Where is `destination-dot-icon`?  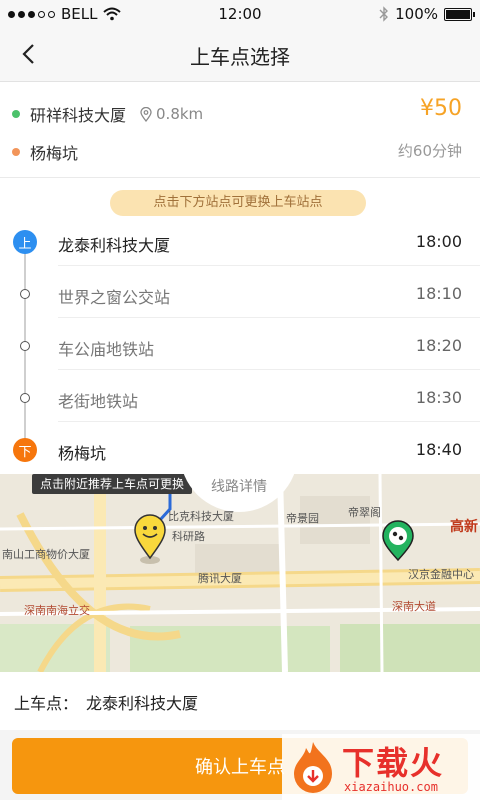
destination-dot-icon is located at coordinates (16, 152).